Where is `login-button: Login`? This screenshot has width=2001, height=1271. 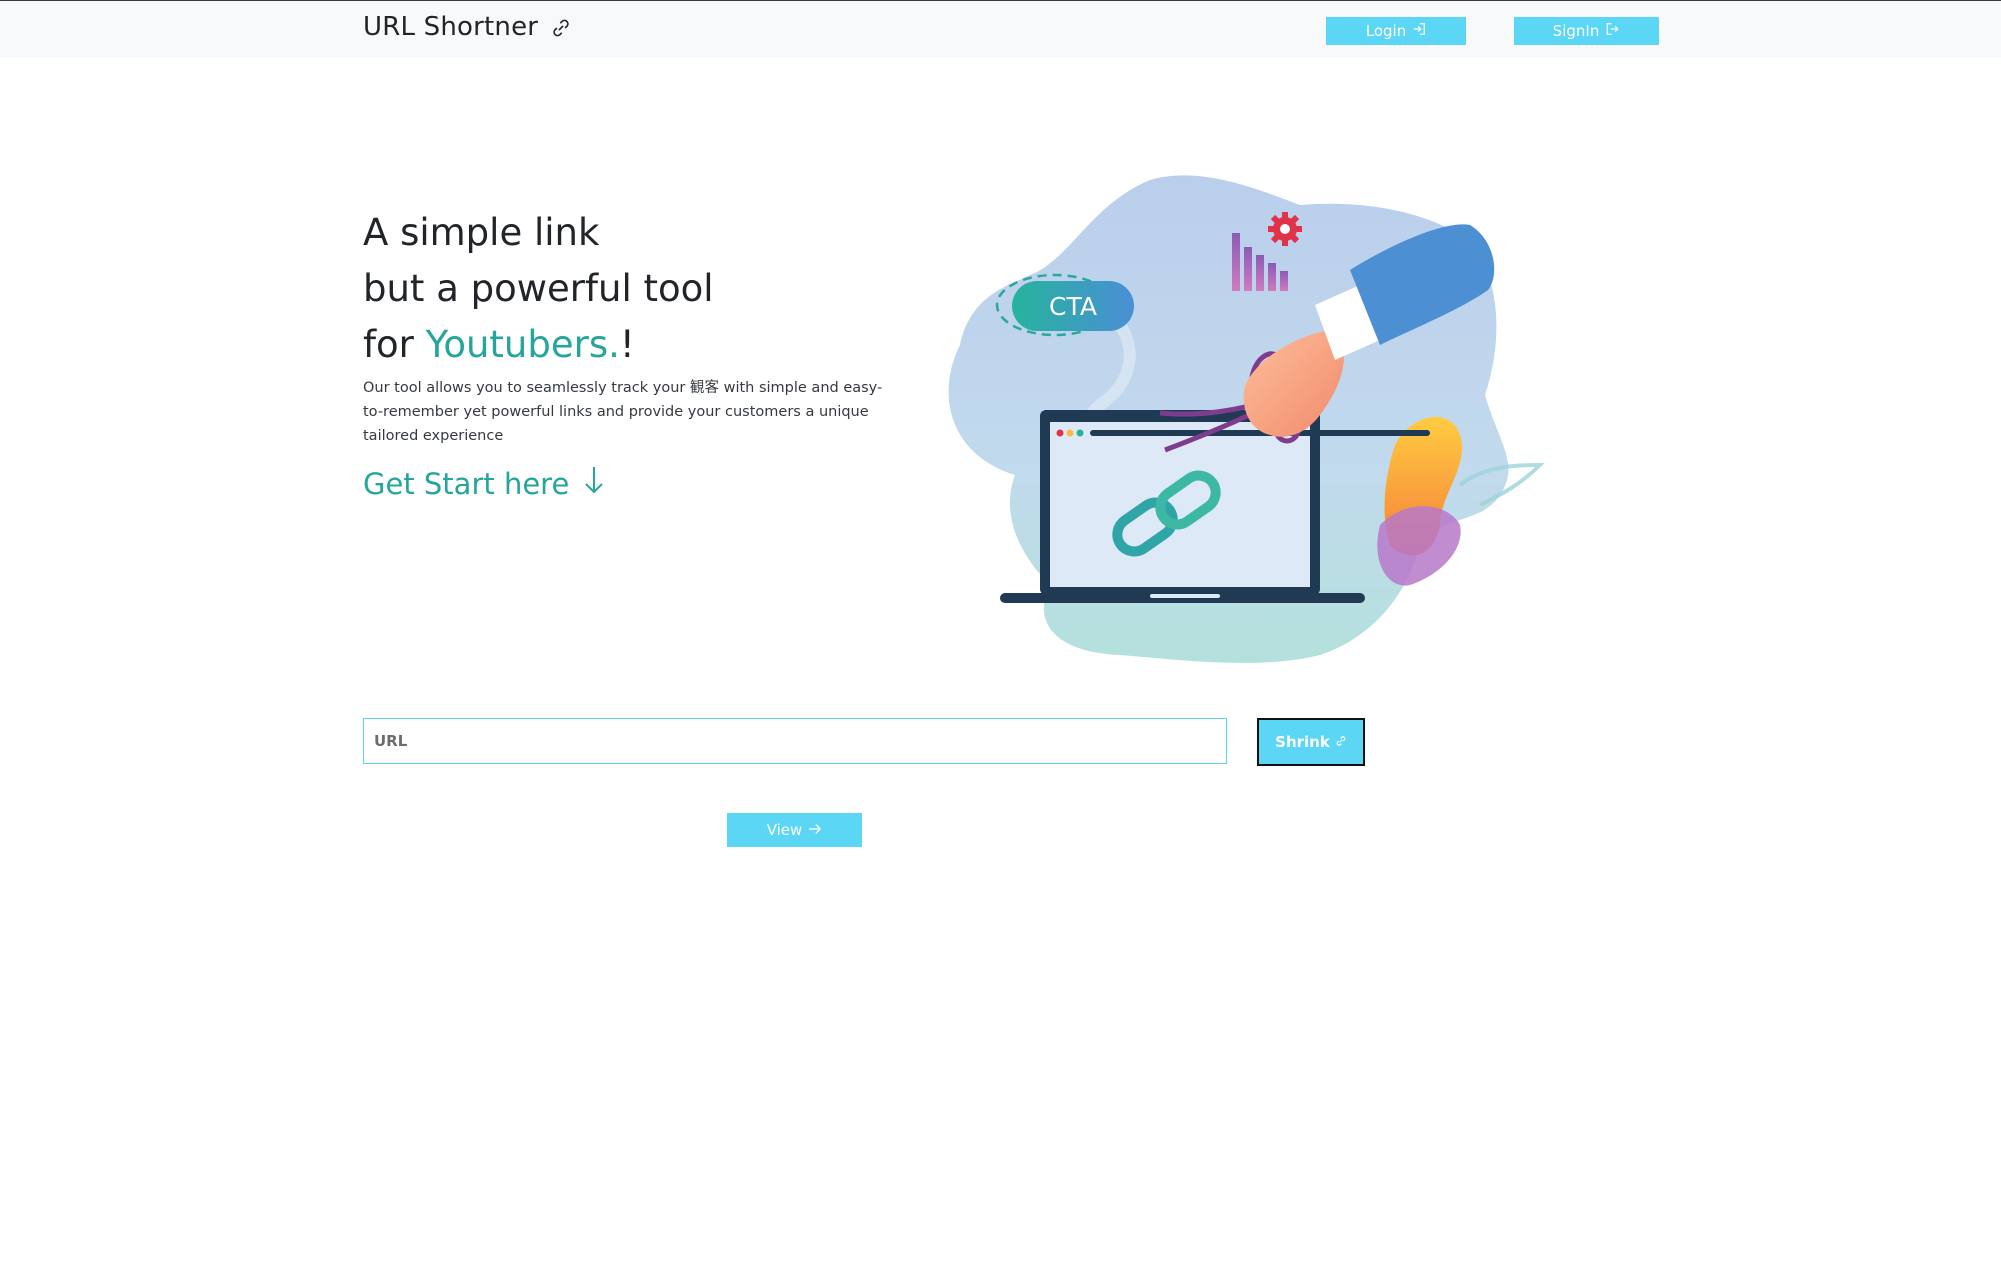
login-button: Login is located at coordinates (1396, 31).